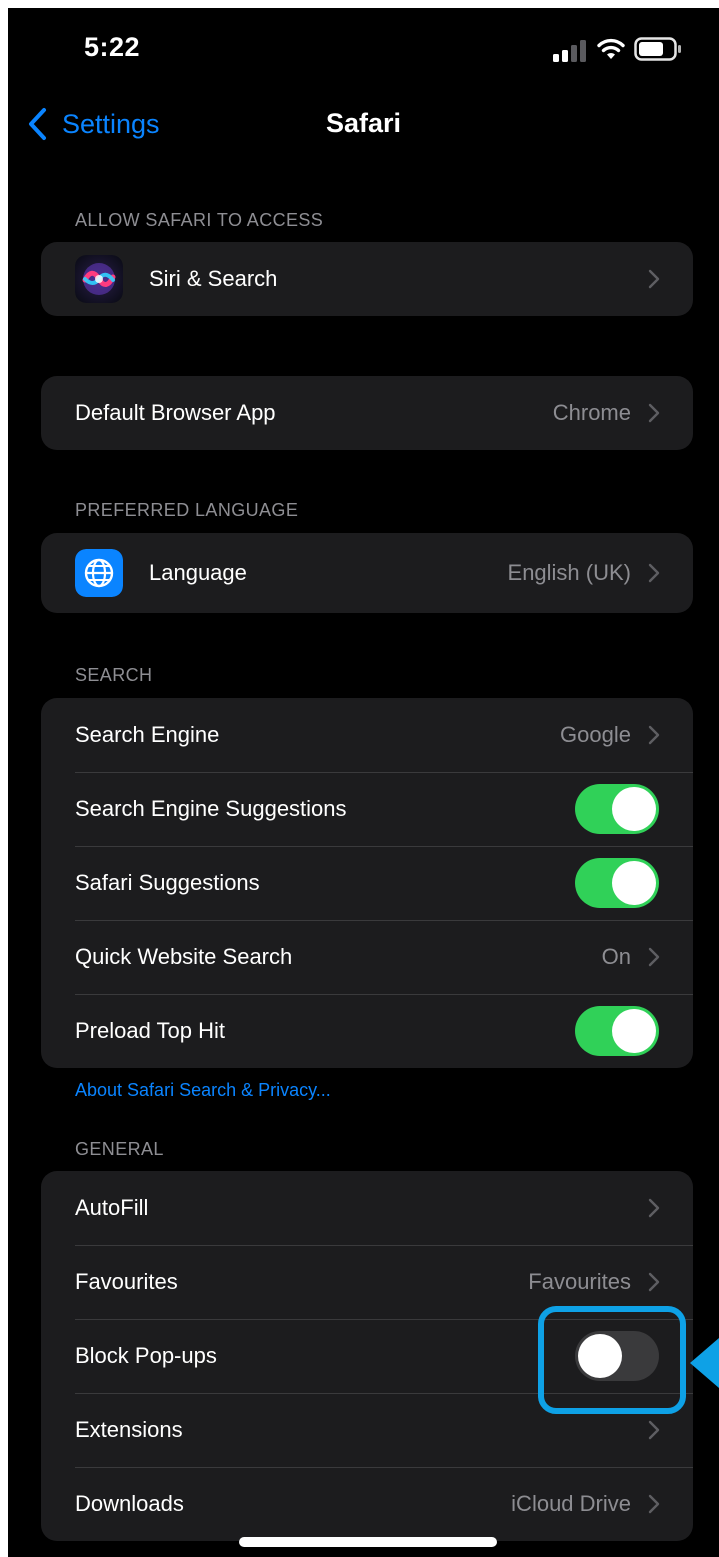 The width and height of the screenshot is (719, 1557). Describe the element at coordinates (591, 412) in the screenshot. I see `row-value-default-browser: Chrome` at that location.